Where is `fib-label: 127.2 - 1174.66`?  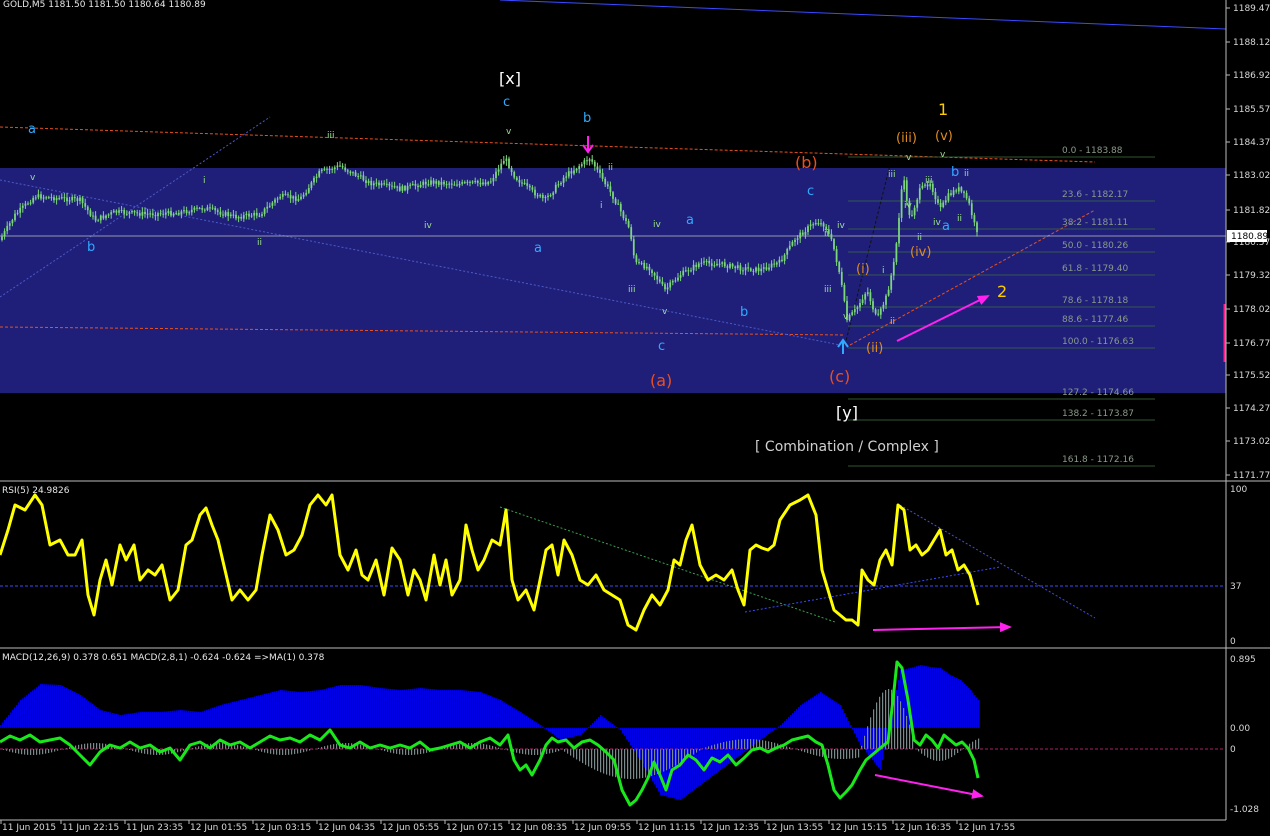 fib-label: 127.2 - 1174.66 is located at coordinates (1098, 393).